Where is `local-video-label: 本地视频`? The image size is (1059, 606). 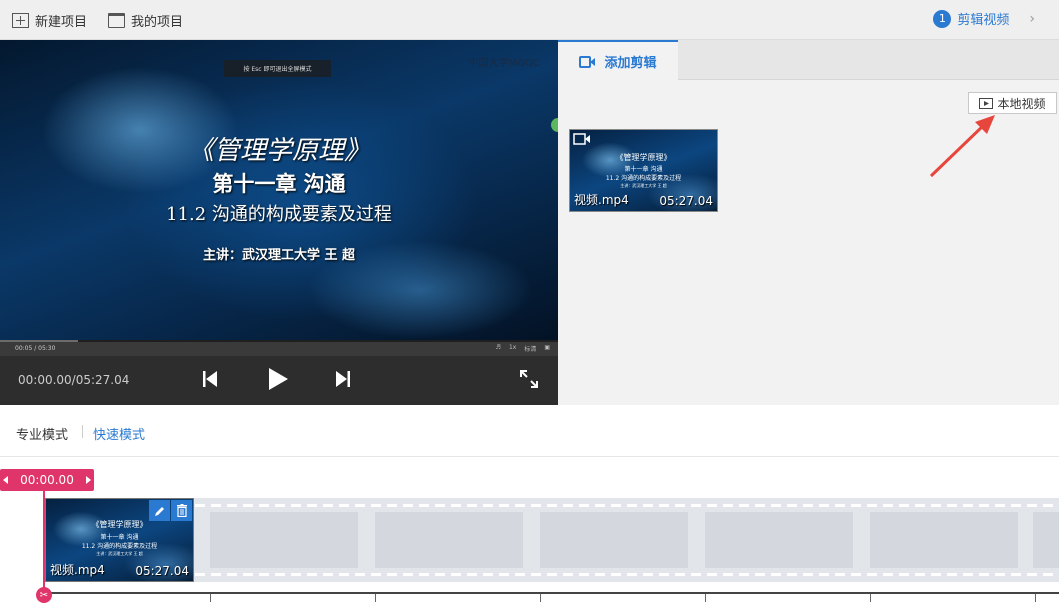 local-video-label: 本地视频 is located at coordinates (1021, 103).